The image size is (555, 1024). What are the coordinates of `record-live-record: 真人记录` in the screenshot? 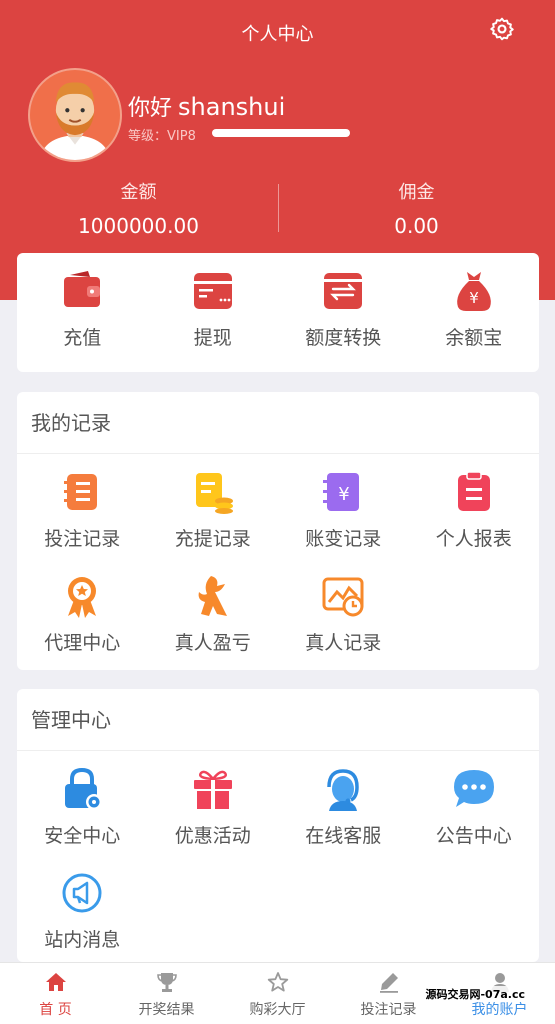 It's located at (343, 610).